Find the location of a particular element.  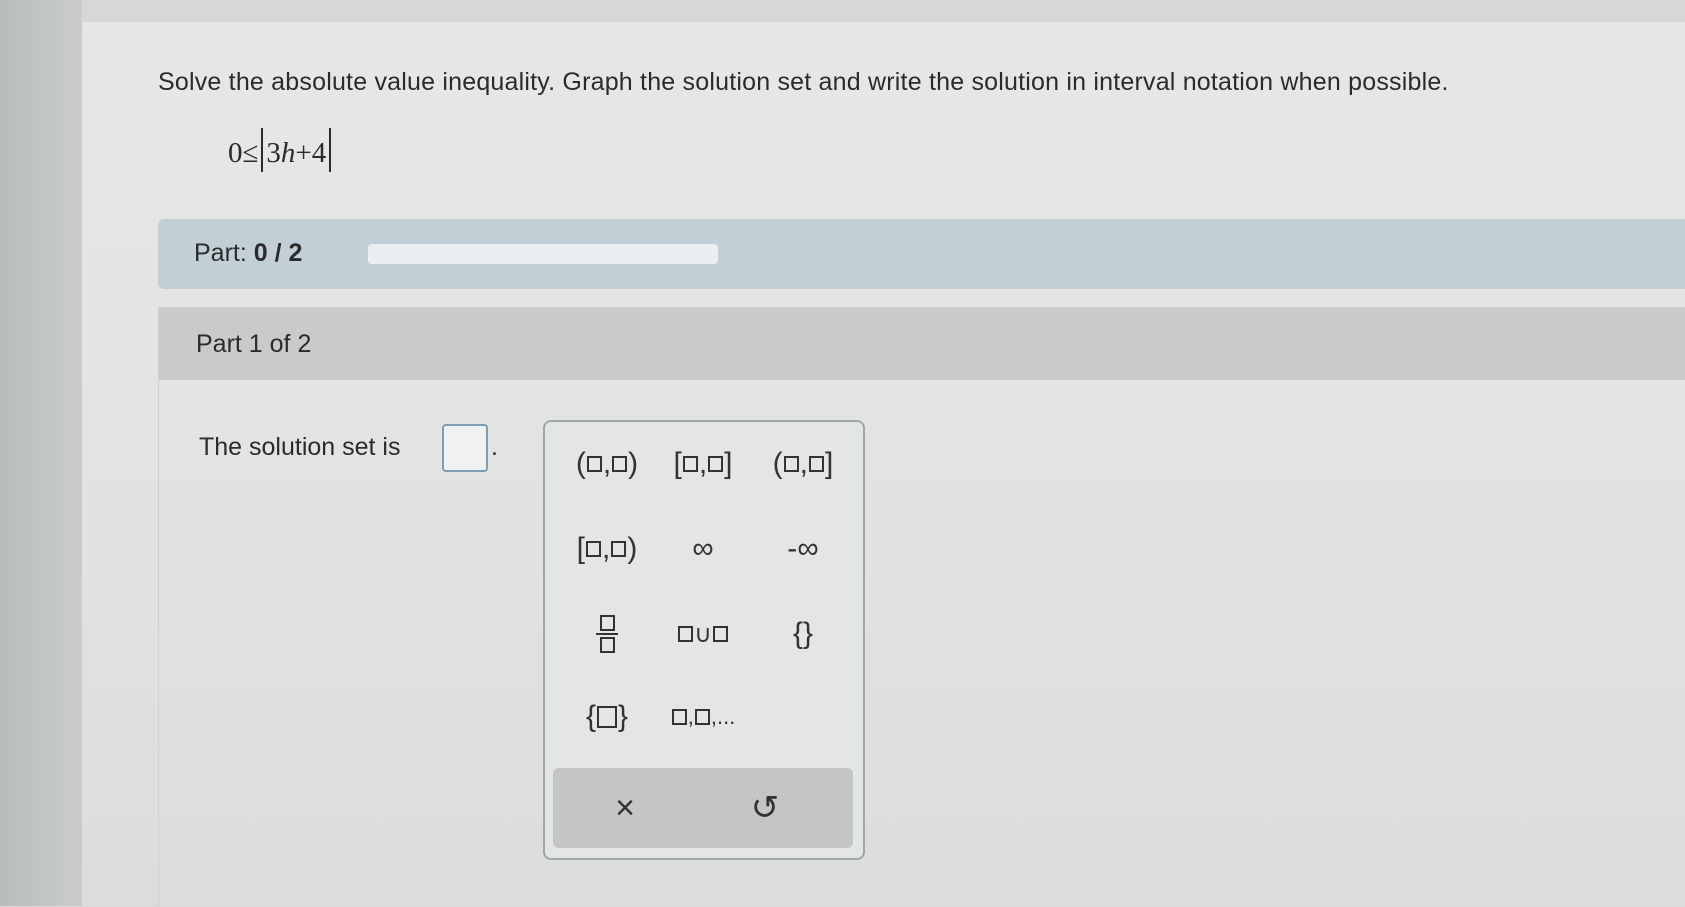

inequality-lhs: 0≤ is located at coordinates (243, 153).